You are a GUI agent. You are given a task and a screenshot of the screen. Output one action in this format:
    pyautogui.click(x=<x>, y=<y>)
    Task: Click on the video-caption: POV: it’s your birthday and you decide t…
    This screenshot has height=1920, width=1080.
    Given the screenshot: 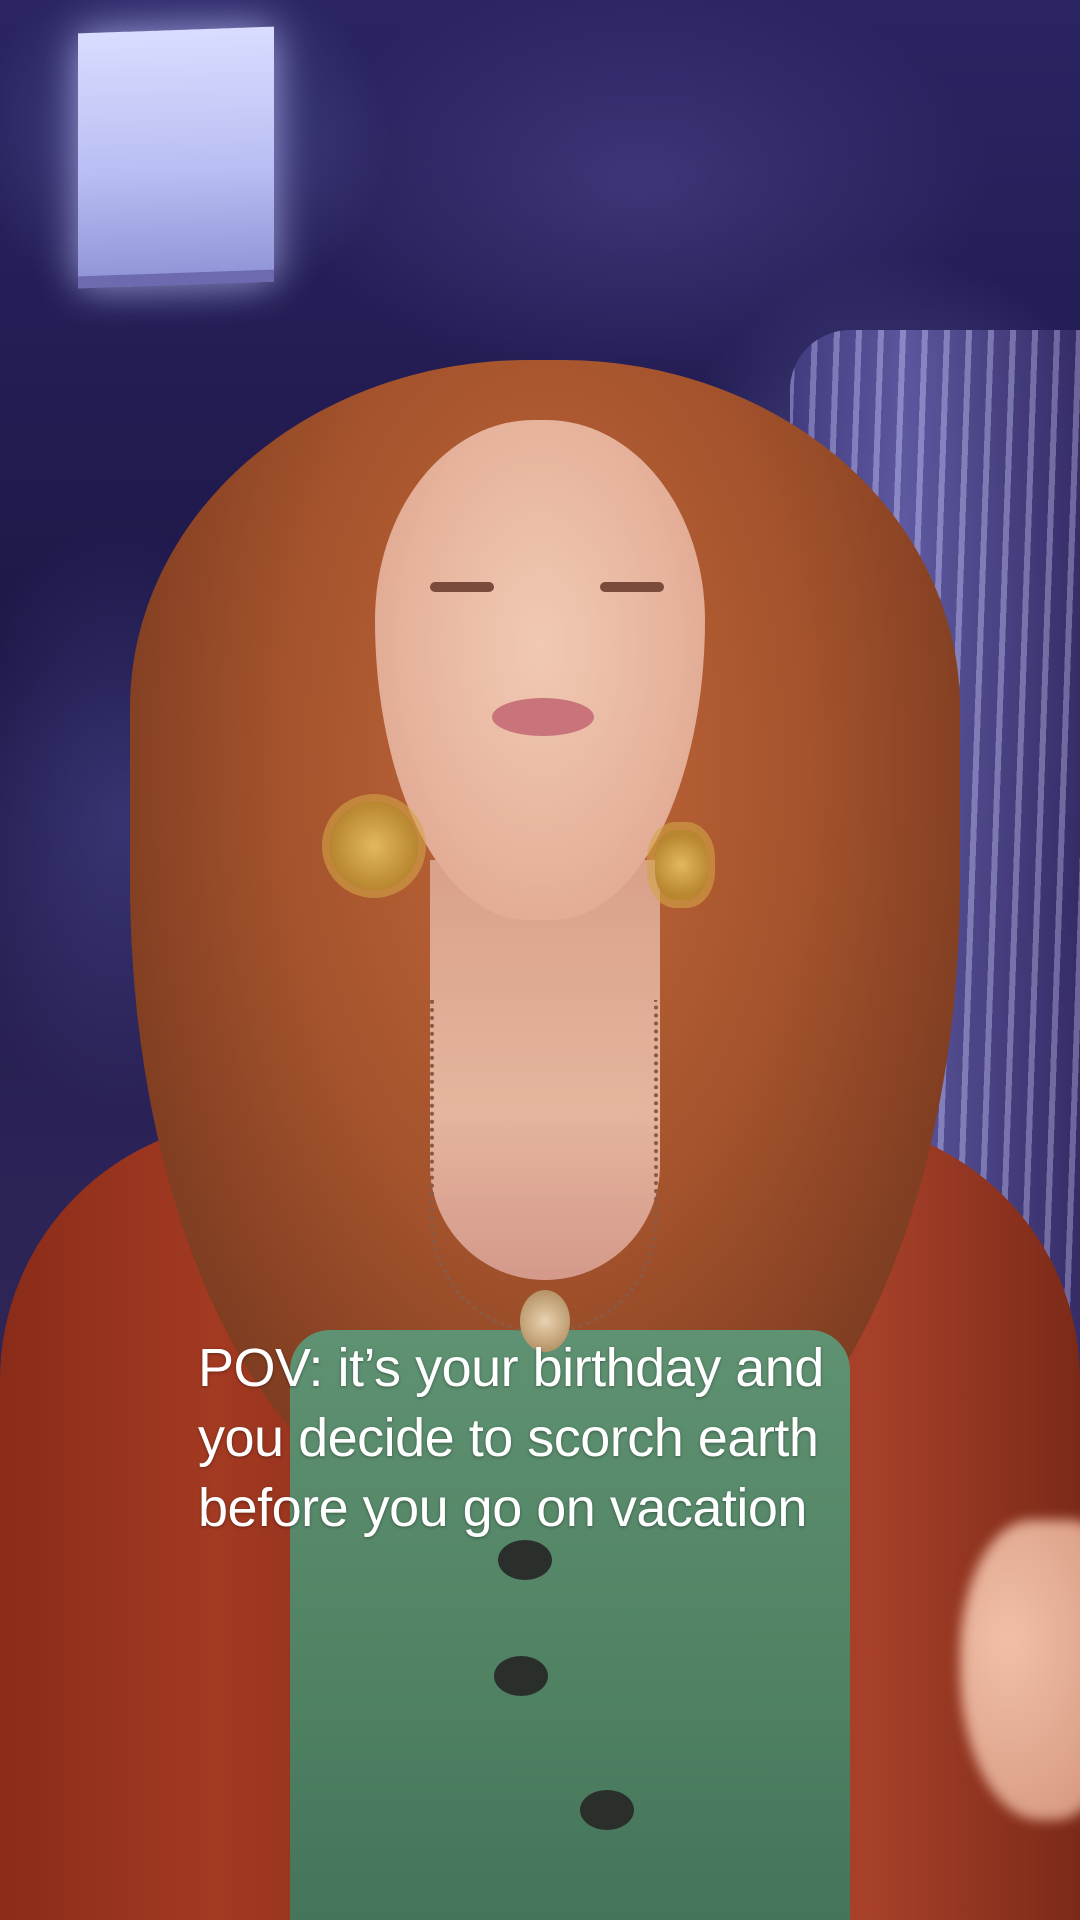 What is the action you would take?
    pyautogui.click(x=558, y=1438)
    